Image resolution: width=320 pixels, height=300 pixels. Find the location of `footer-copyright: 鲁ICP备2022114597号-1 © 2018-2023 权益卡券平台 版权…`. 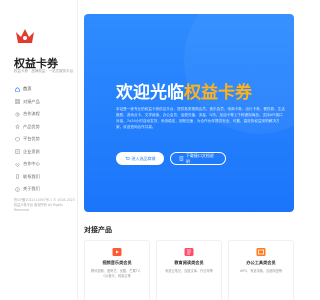

footer-copyright: 鲁ICP备2022114597号-1 © 2018-2023 权益卡券平台 版权… is located at coordinates (44, 205).